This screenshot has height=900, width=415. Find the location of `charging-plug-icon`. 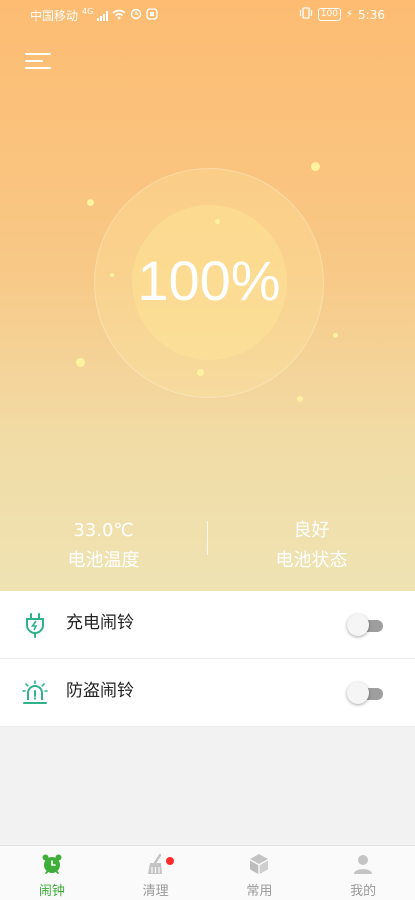

charging-plug-icon is located at coordinates (35, 625).